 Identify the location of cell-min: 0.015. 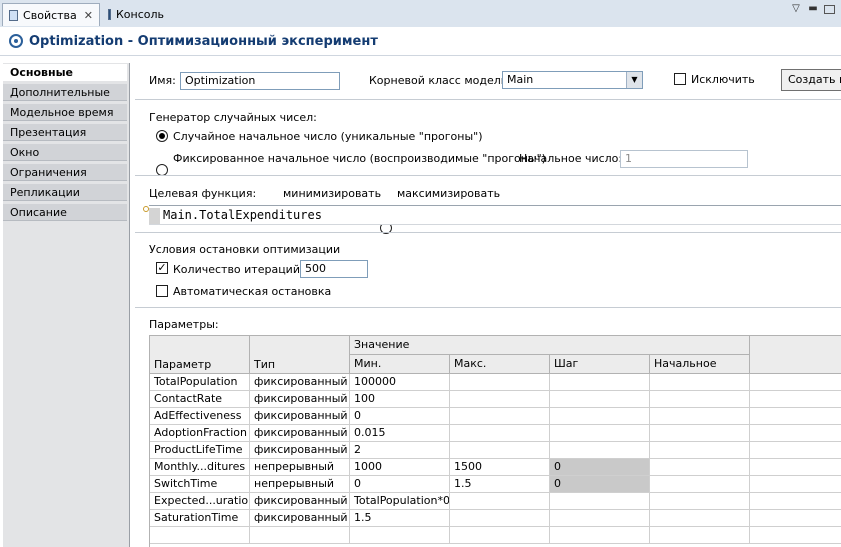
(400, 433).